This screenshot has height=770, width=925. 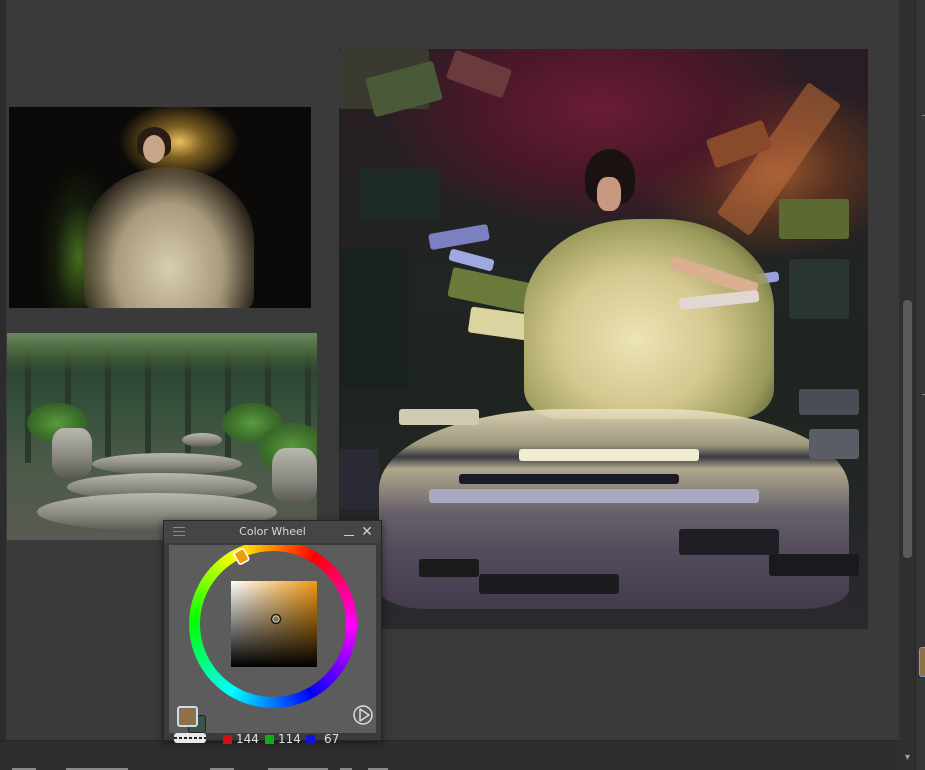 What do you see at coordinates (331, 739) in the screenshot?
I see `blue-value: 67` at bounding box center [331, 739].